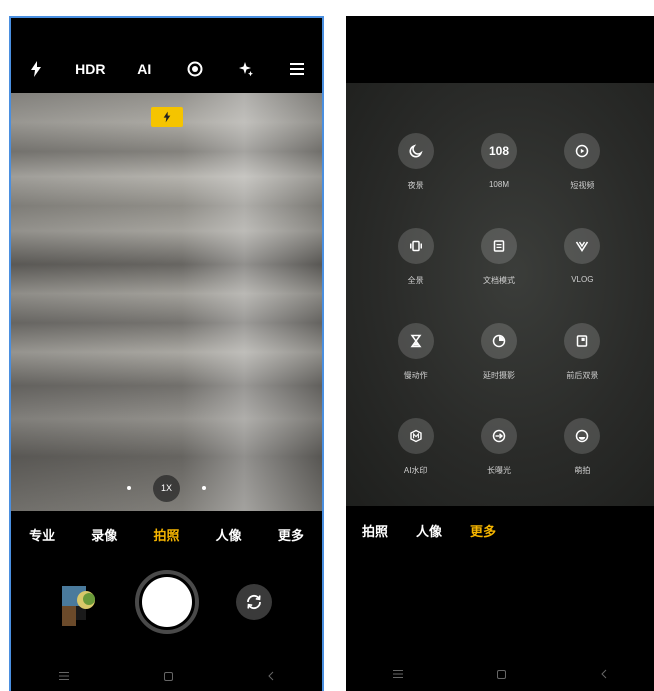 This screenshot has width=654, height=691. What do you see at coordinates (415, 280) in the screenshot?
I see `mode-label: 全景` at bounding box center [415, 280].